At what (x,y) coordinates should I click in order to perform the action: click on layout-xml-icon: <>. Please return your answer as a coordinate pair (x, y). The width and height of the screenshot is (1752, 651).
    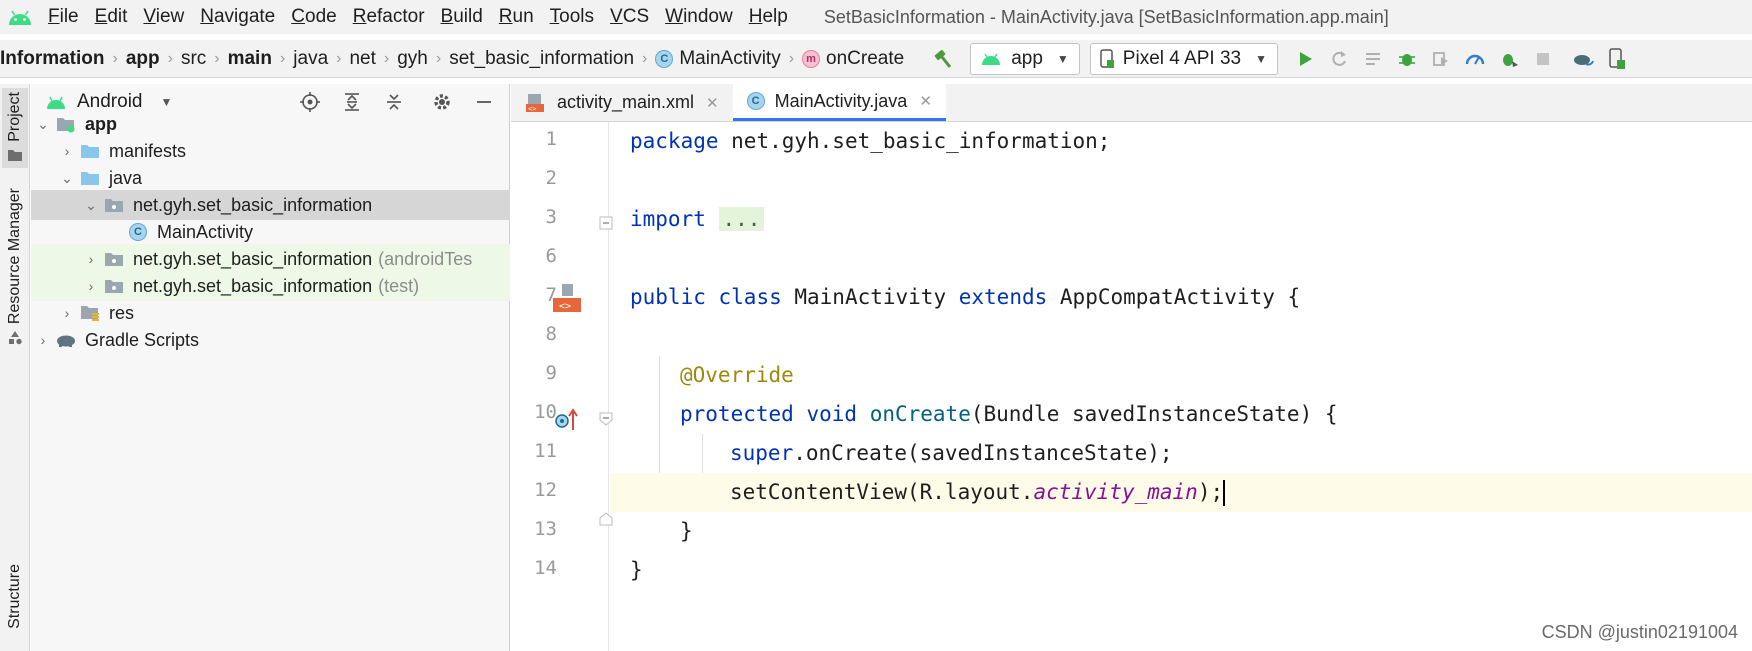
    Looking at the image, I should click on (535, 103).